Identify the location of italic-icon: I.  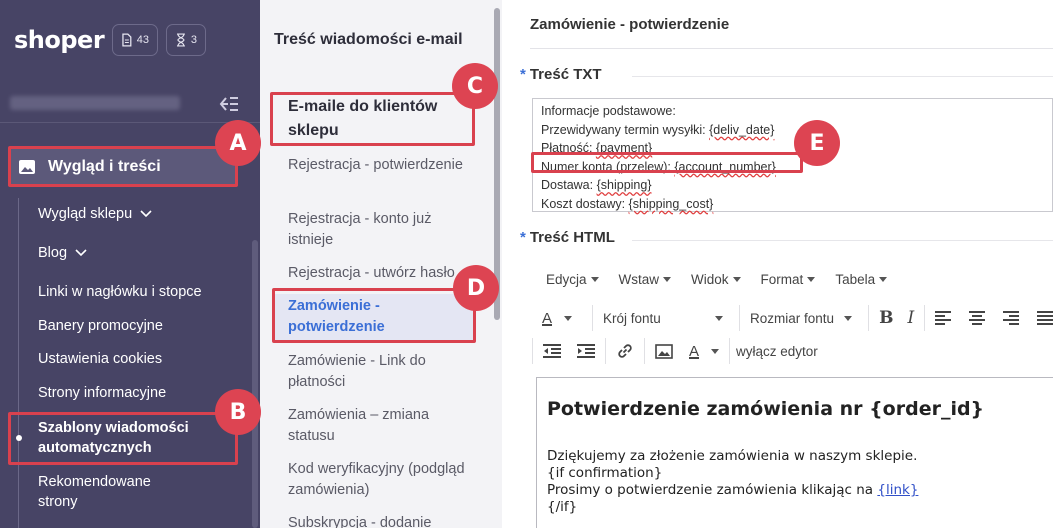
(911, 318).